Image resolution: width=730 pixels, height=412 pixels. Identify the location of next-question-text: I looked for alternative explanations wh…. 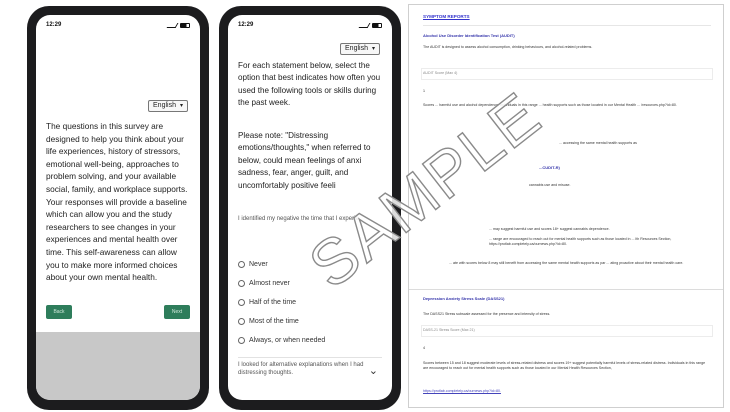
(302, 369).